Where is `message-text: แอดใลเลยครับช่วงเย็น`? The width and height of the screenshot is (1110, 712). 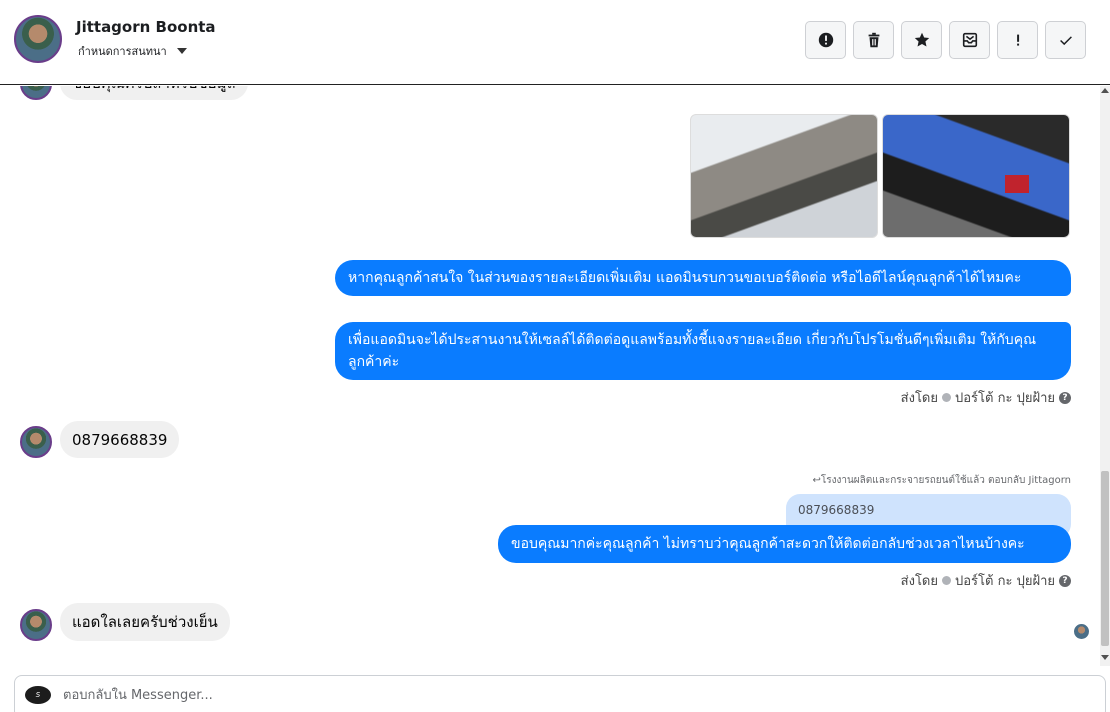 message-text: แอดใลเลยครับช่วงเย็น is located at coordinates (145, 622).